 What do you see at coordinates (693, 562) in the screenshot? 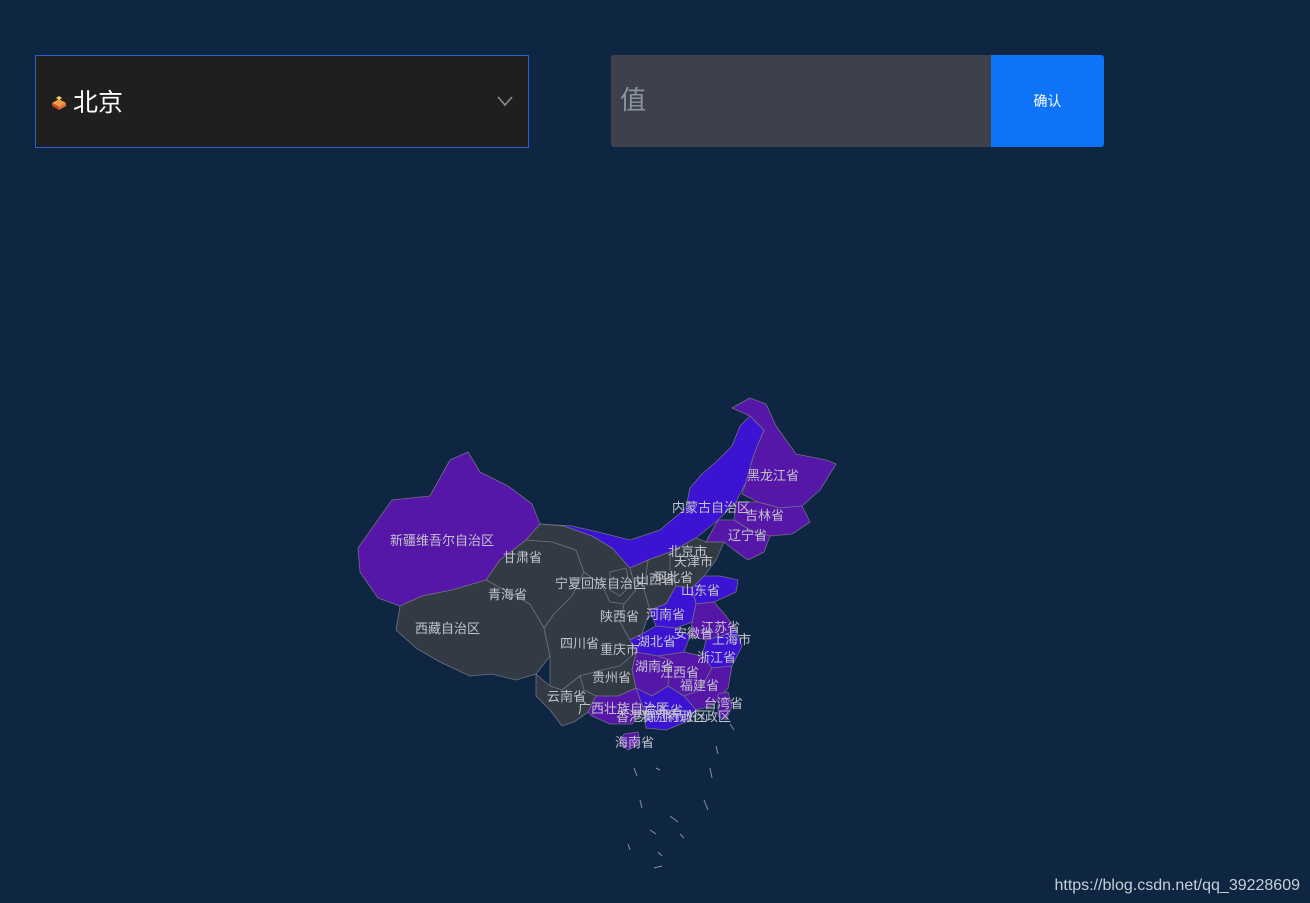
I see `label-tianjin: 天津市` at bounding box center [693, 562].